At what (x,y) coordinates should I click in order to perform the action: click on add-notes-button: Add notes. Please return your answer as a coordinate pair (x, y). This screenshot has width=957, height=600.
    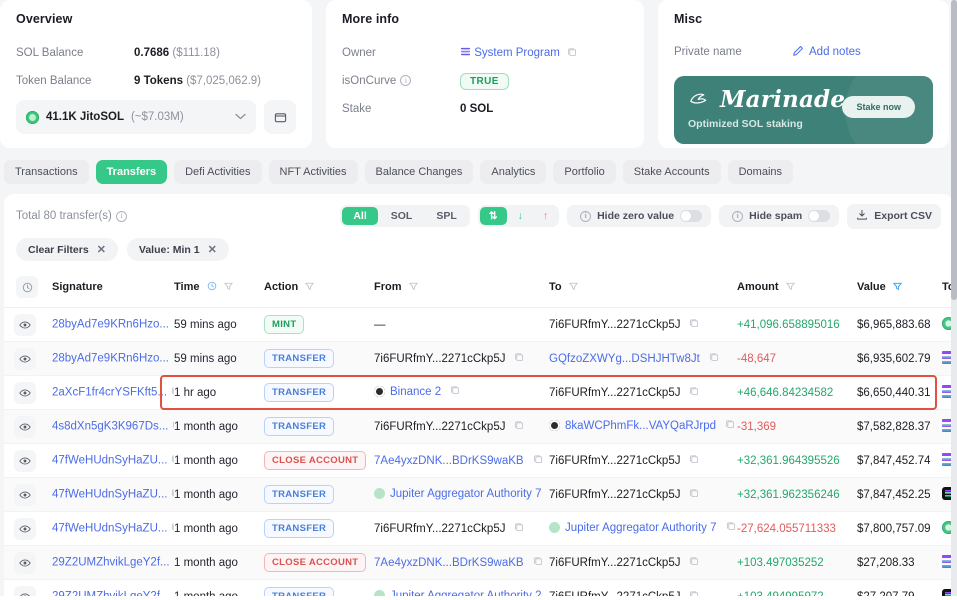
    Looking at the image, I should click on (826, 52).